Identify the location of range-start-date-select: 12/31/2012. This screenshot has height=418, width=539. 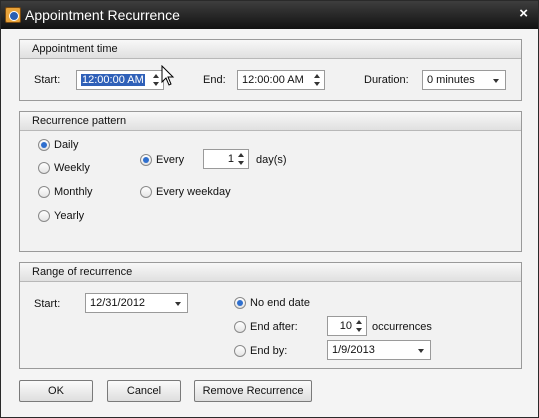
(136, 303).